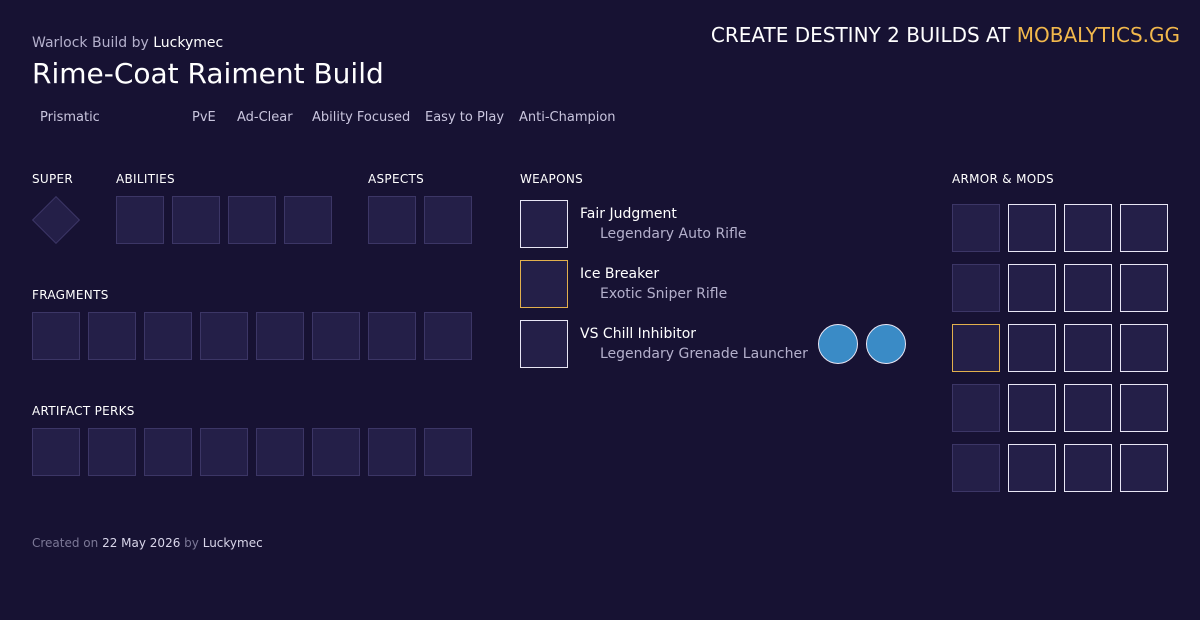 The width and height of the screenshot is (1200, 620). I want to click on weapon-icon-power, so click(544, 344).